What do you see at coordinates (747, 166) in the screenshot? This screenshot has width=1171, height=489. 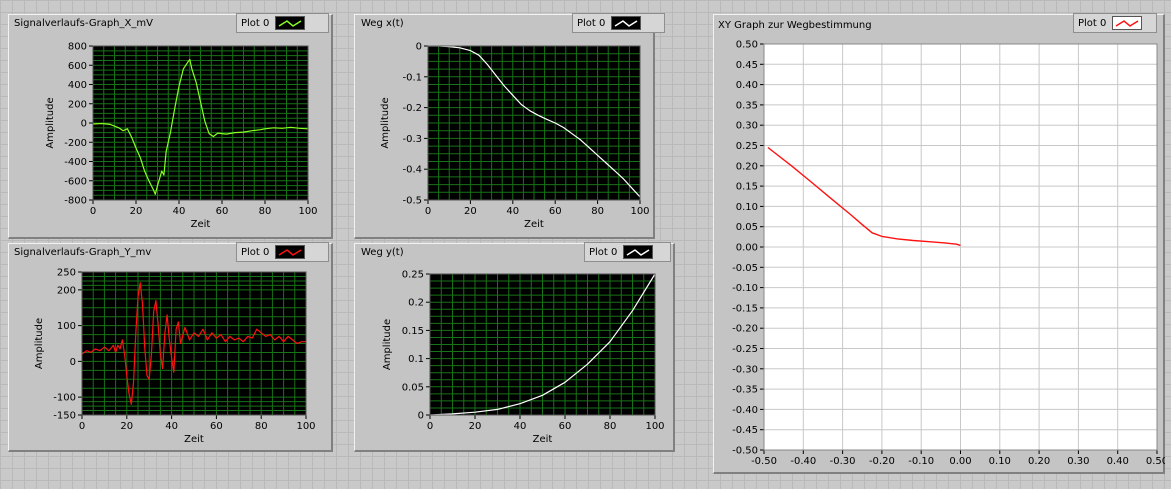 I see `y-tick-label: 0.20` at bounding box center [747, 166].